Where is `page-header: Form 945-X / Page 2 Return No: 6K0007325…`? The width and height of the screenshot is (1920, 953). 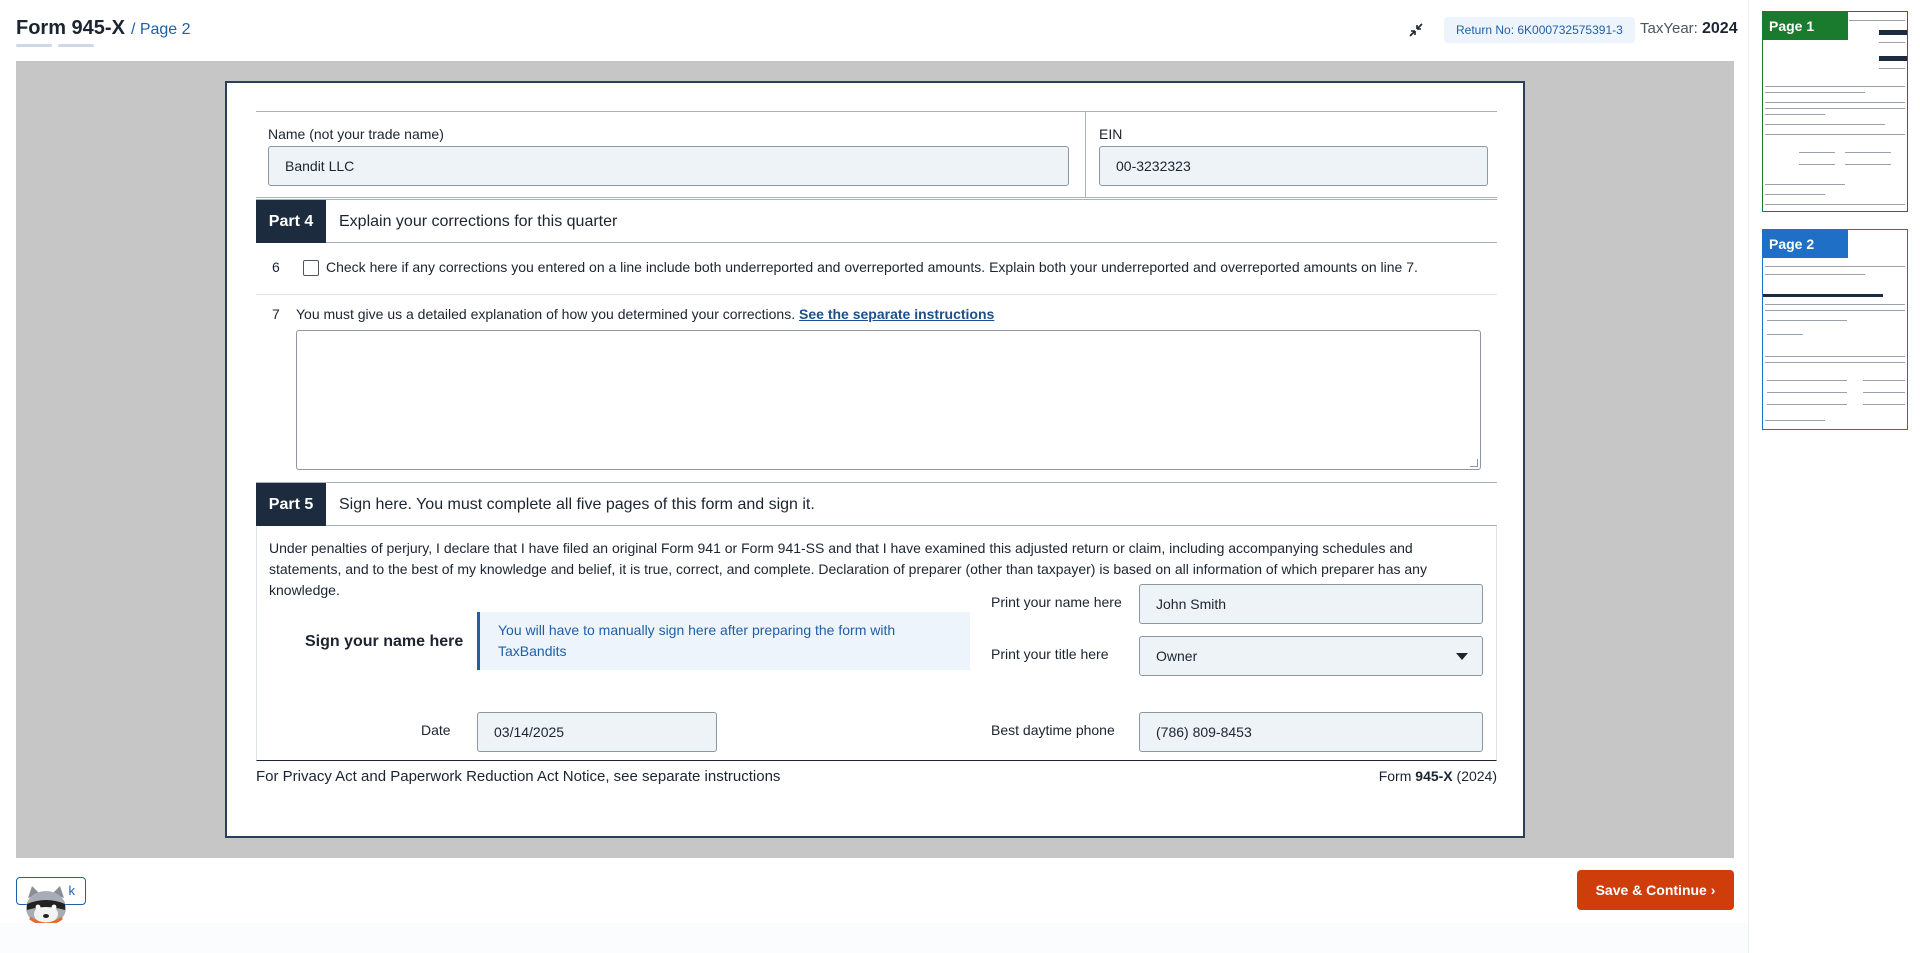 page-header: Form 945-X / Page 2 Return No: 6K0007325… is located at coordinates (874, 30).